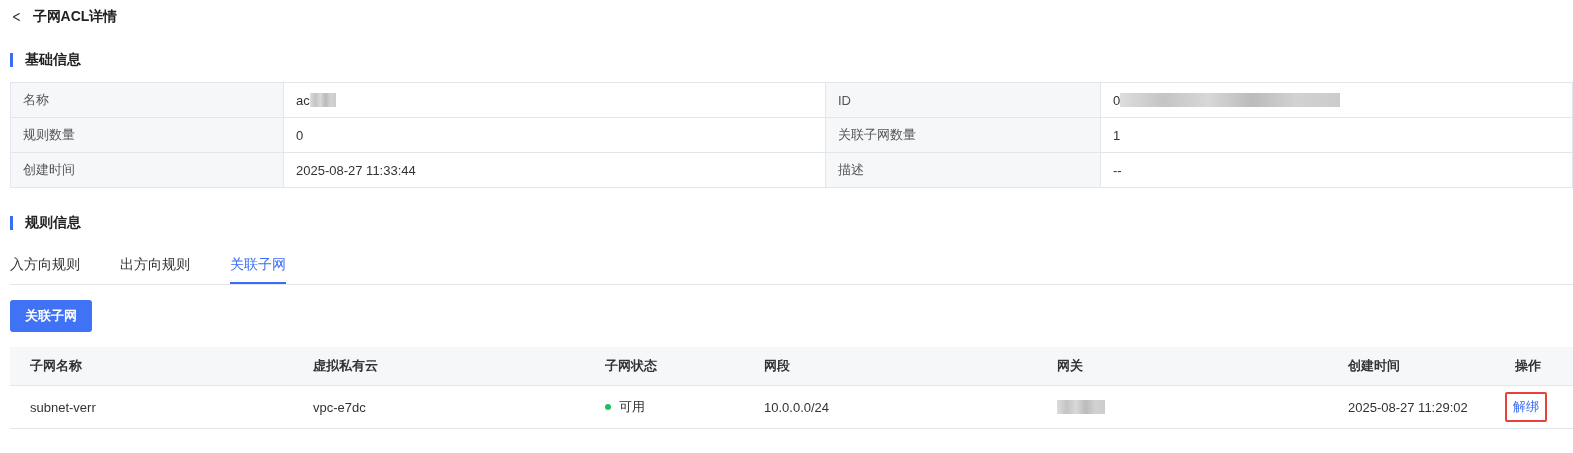 The image size is (1573, 453). Describe the element at coordinates (151, 366) in the screenshot. I see `column-header: 子网名称` at that location.